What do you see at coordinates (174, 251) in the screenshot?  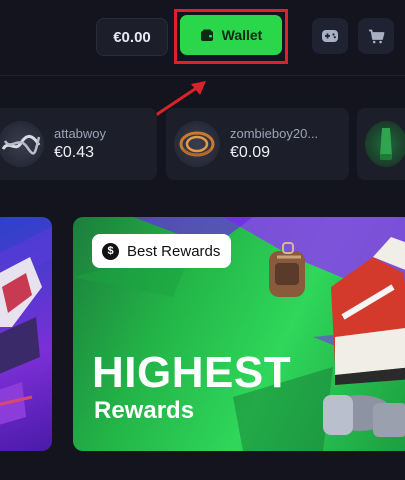 I see `badge-label: Best Rewards` at bounding box center [174, 251].